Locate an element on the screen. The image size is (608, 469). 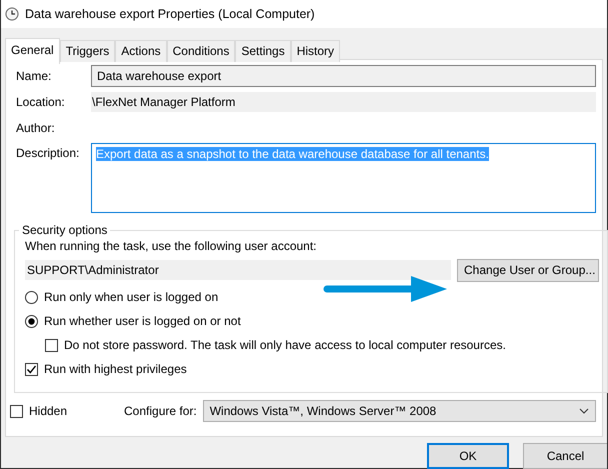
tab: Actions is located at coordinates (141, 51).